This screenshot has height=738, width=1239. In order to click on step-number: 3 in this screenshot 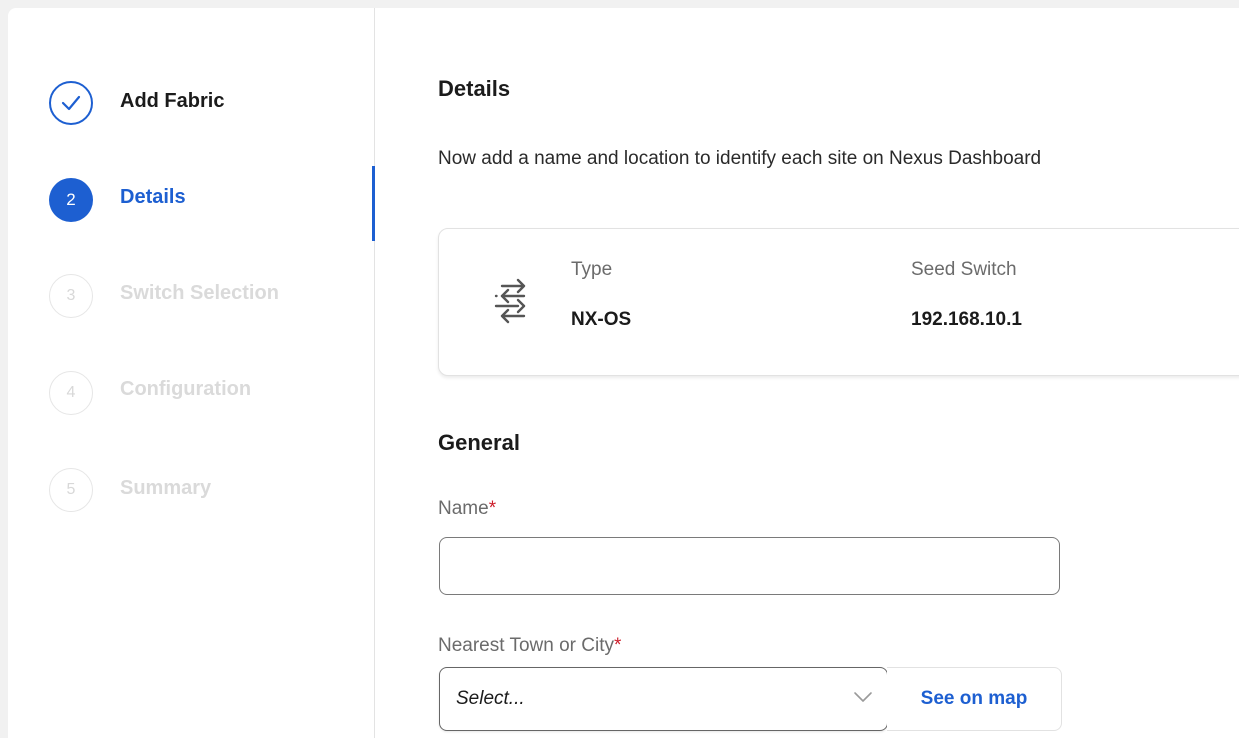, I will do `click(71, 296)`.